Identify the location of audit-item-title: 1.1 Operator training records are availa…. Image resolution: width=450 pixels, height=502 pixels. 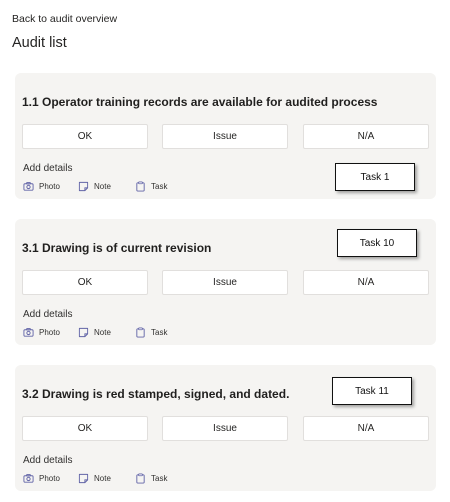
(200, 102).